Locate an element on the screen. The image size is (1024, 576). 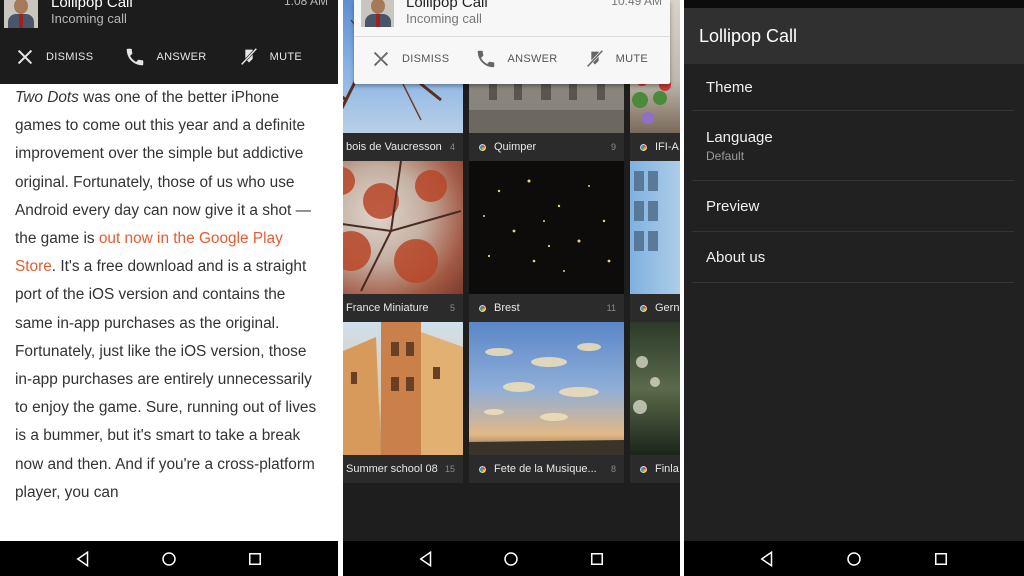
album-tile: Summer school 08 15 is located at coordinates (403, 402).